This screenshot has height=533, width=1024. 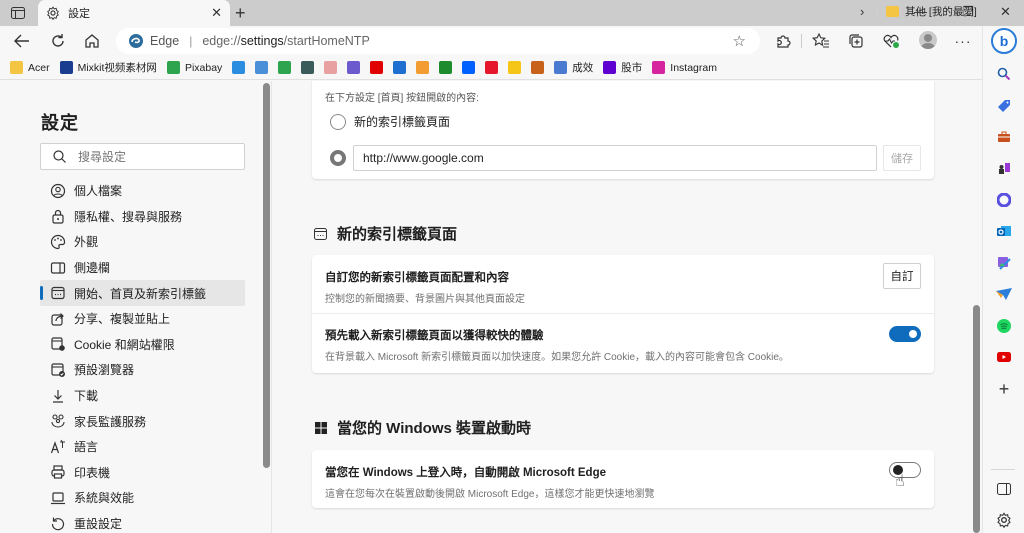 I want to click on other-favorites-folder: 其他 [我的最愛], so click(x=931, y=11).